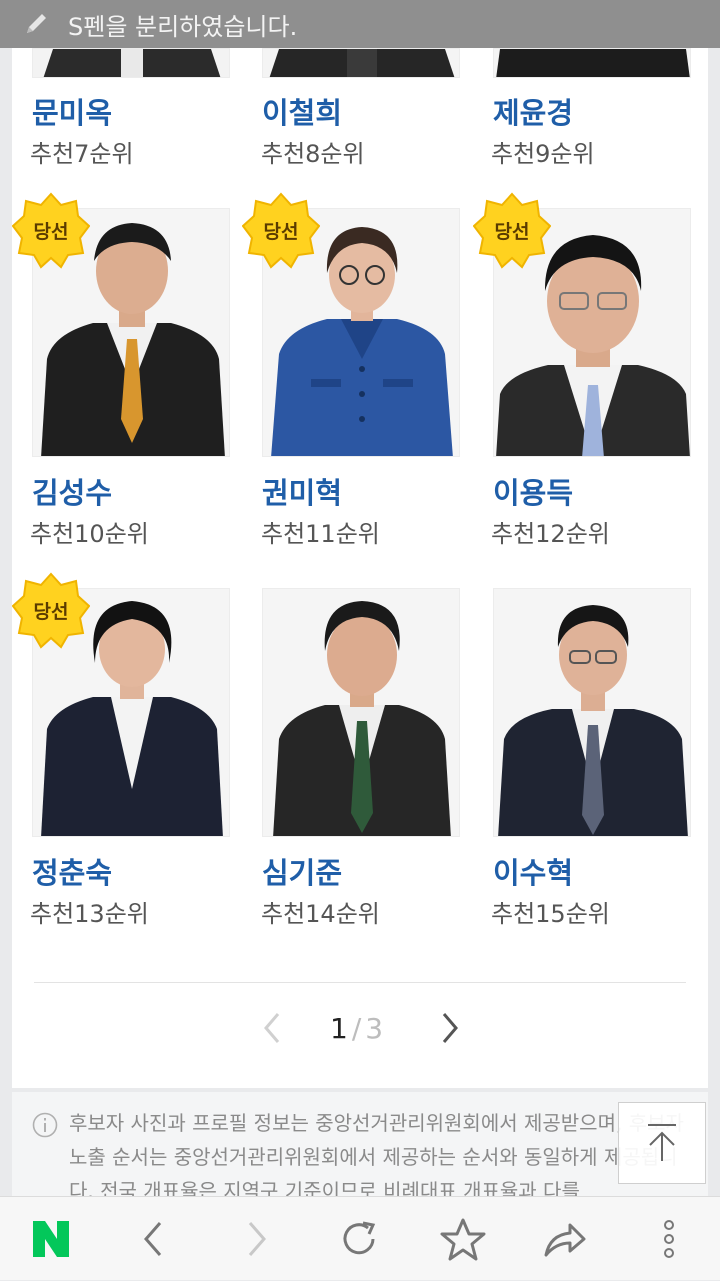 Image resolution: width=720 pixels, height=1281 pixels. I want to click on share-button, so click(565, 1239).